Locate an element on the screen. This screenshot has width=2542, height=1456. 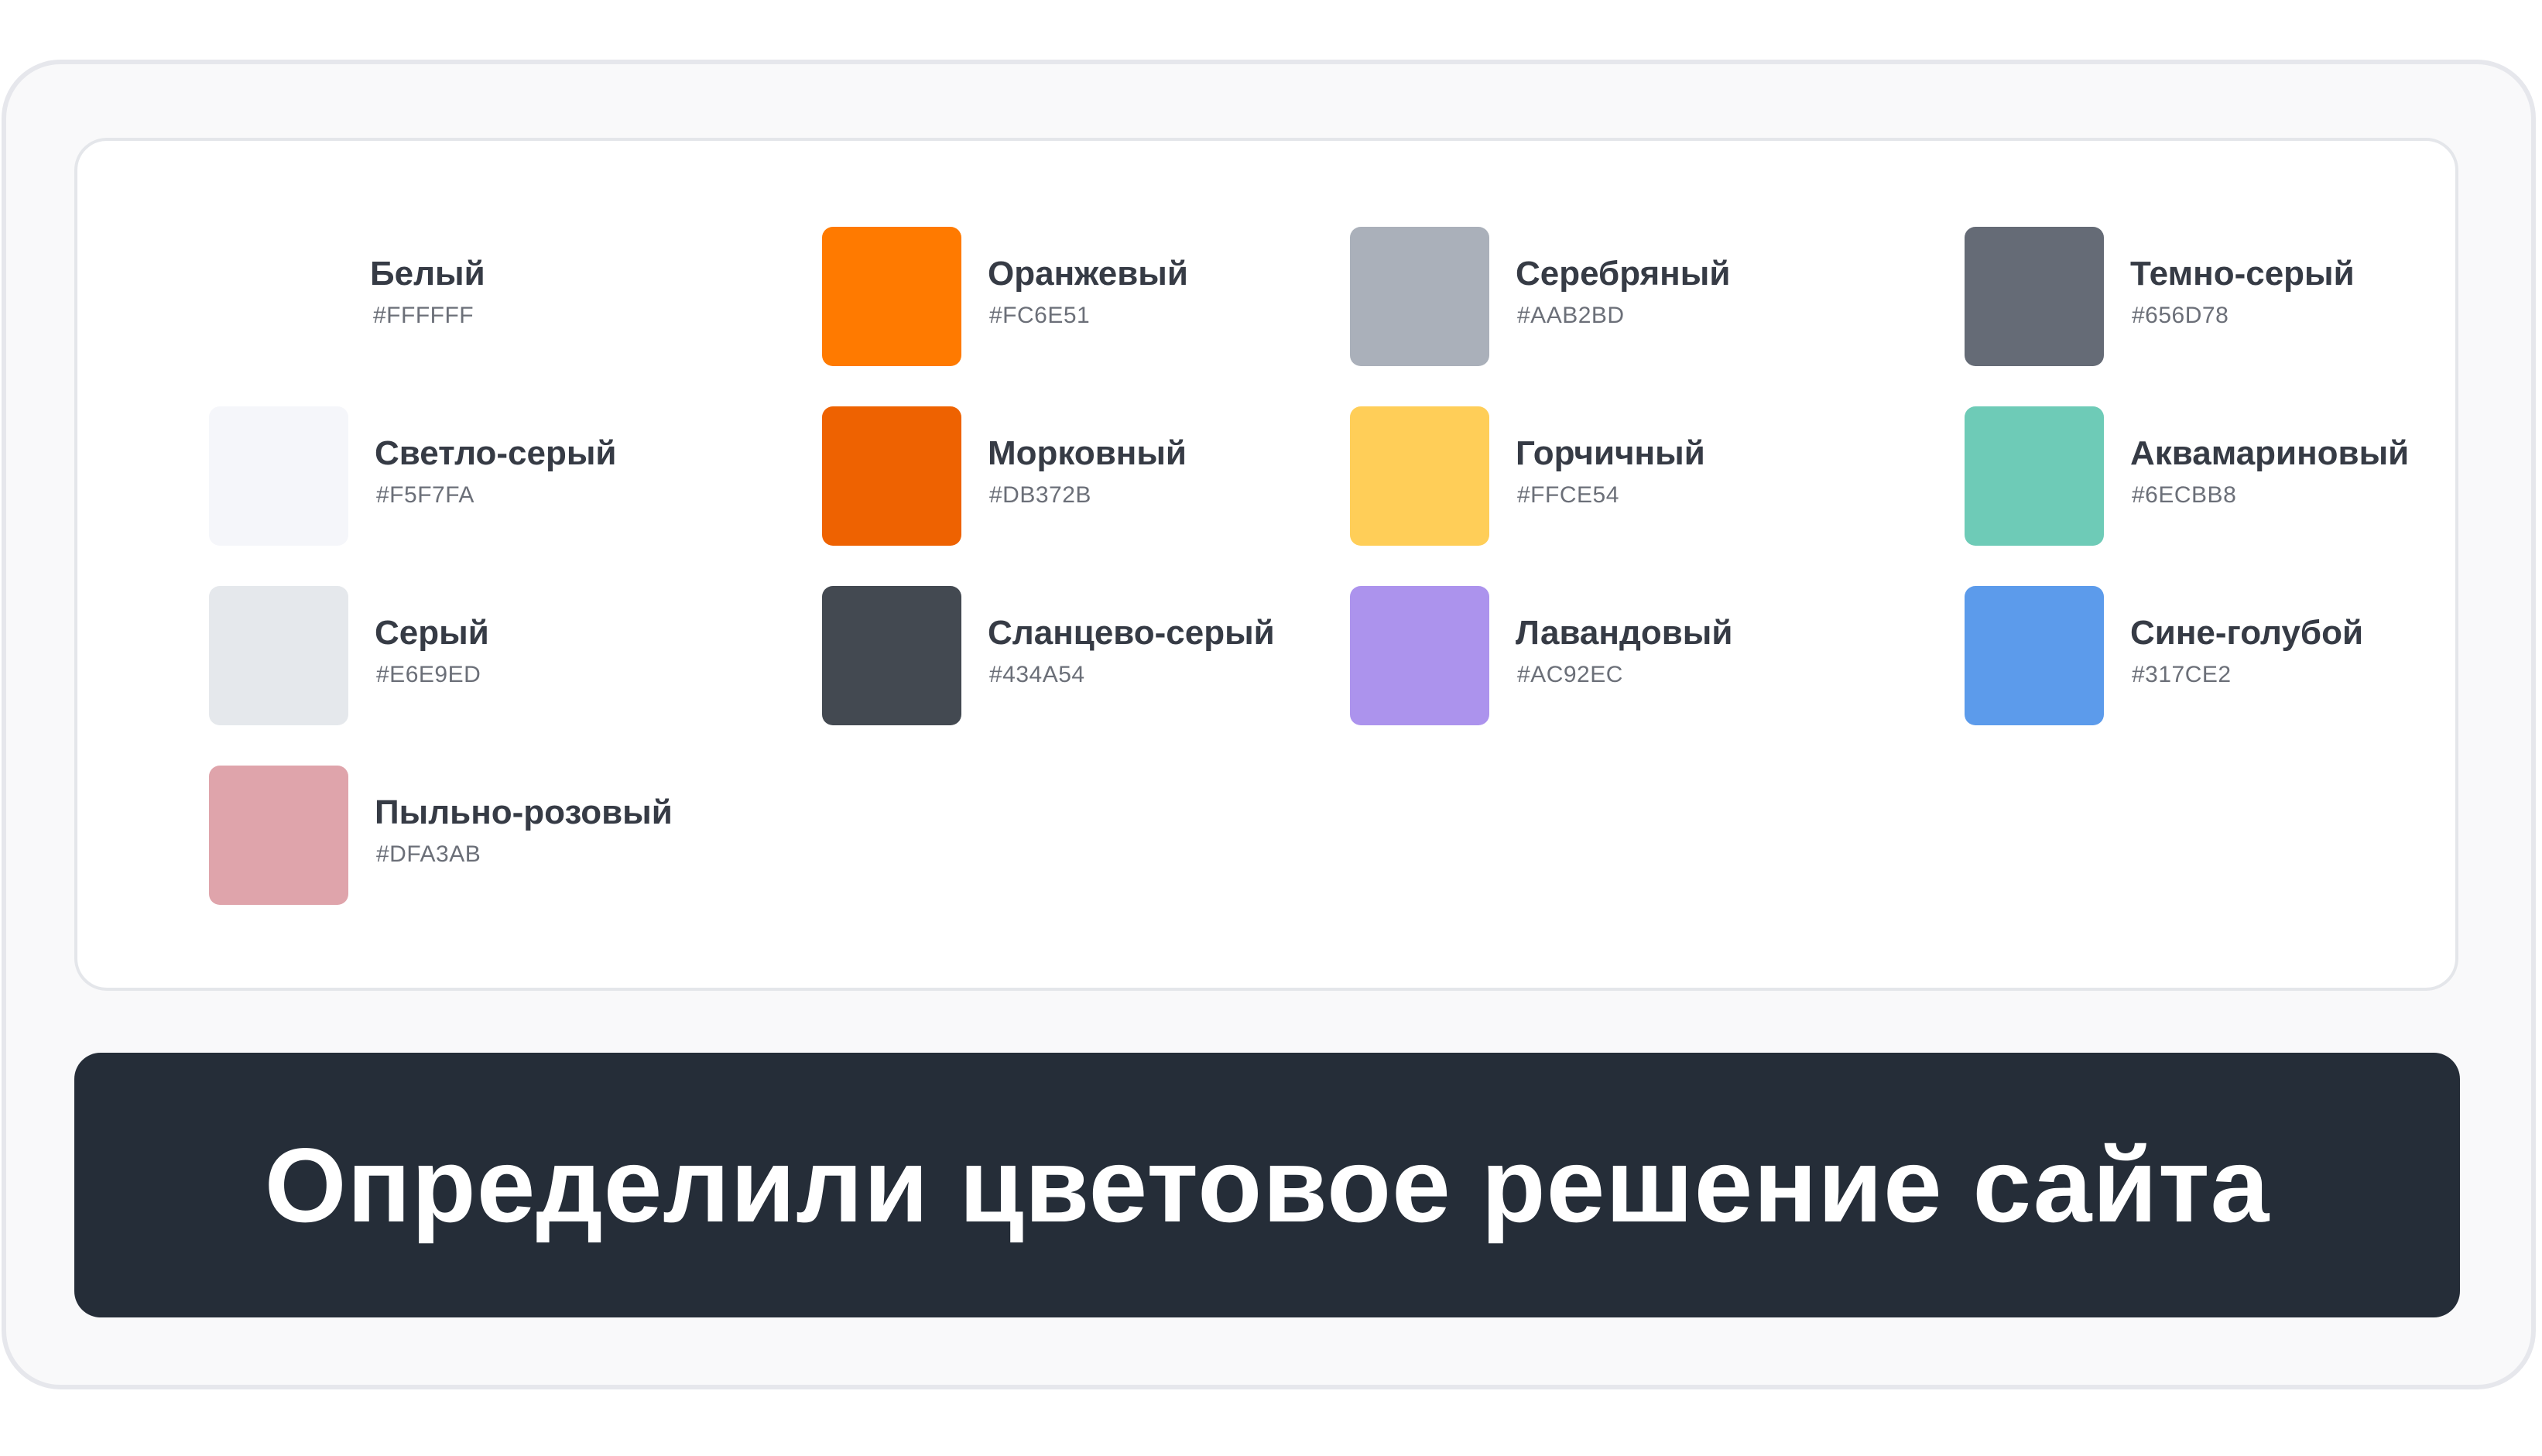
color-hex: #DB372B is located at coordinates (1040, 495).